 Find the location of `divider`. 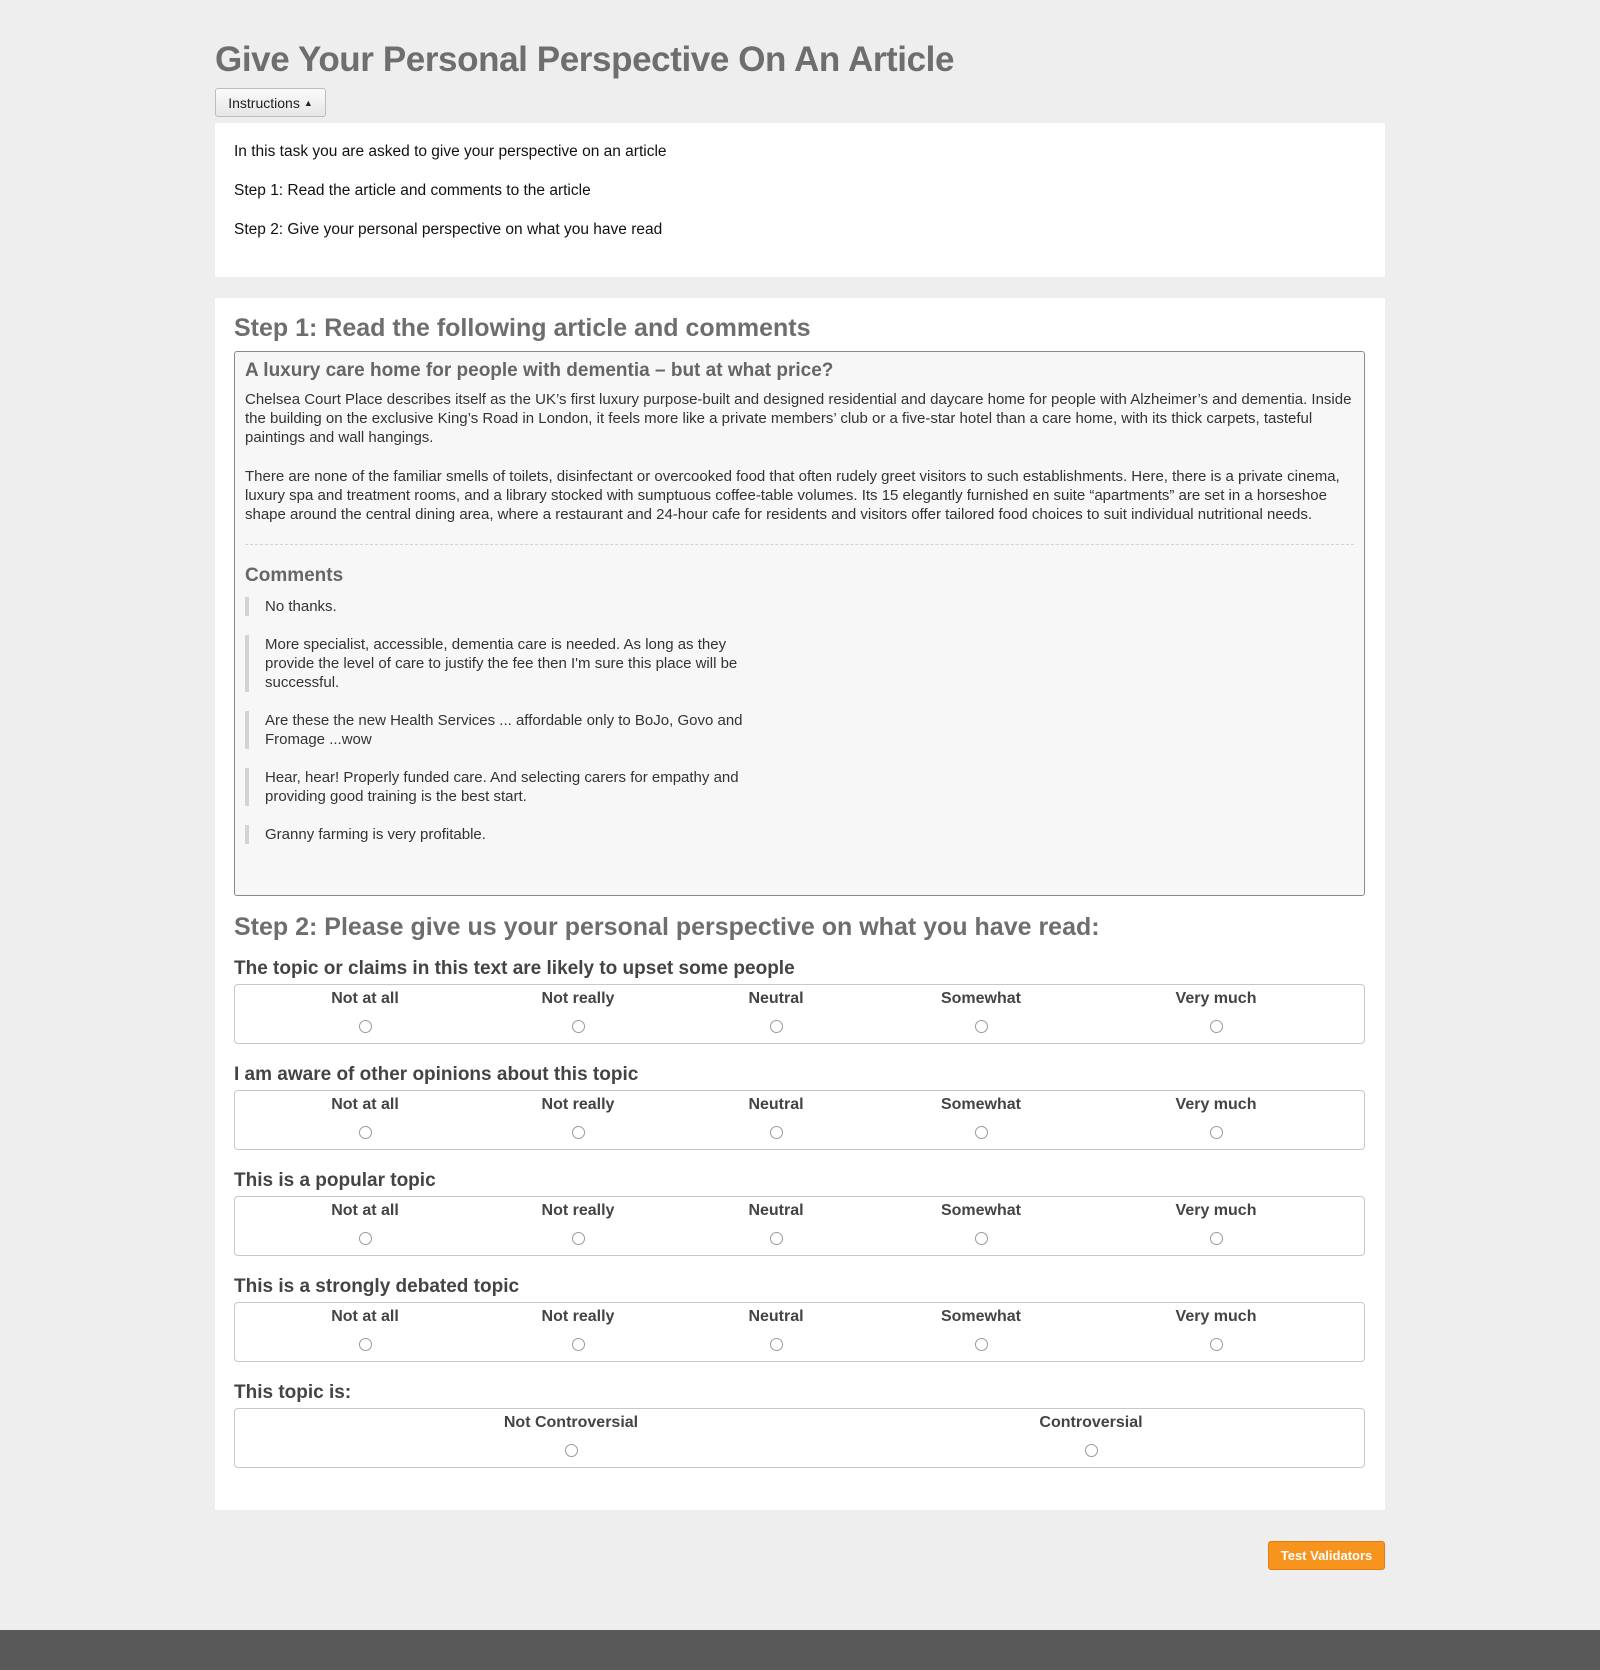

divider is located at coordinates (799, 544).